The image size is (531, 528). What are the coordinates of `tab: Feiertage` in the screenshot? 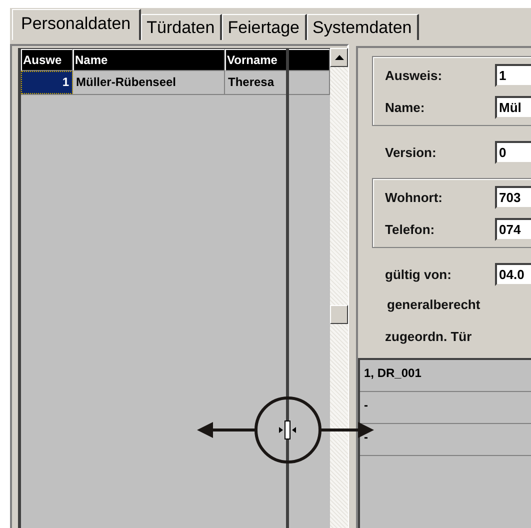 It's located at (264, 27).